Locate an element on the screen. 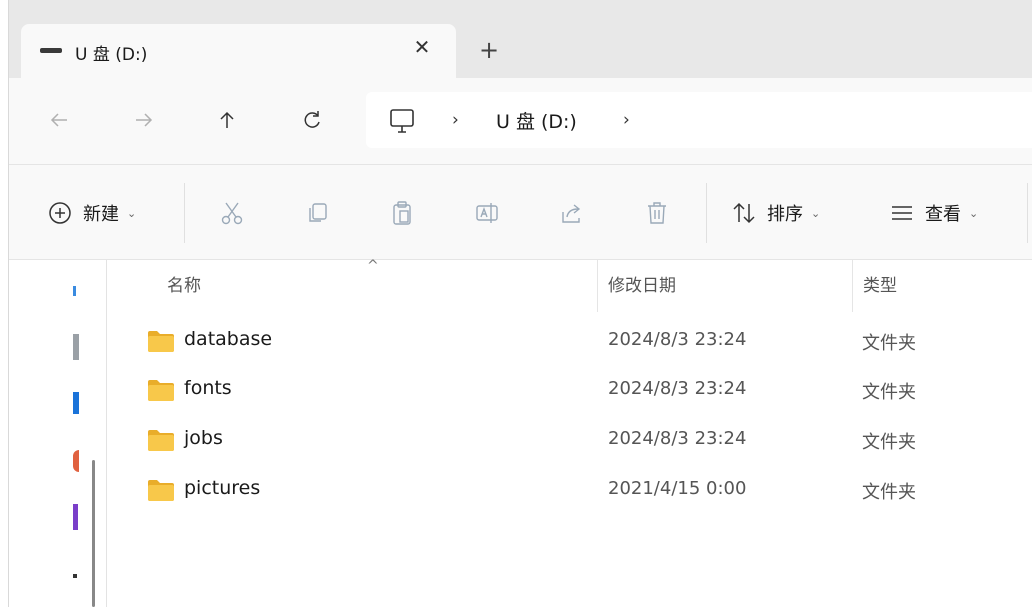  arrow-right-icon is located at coordinates (144, 120).